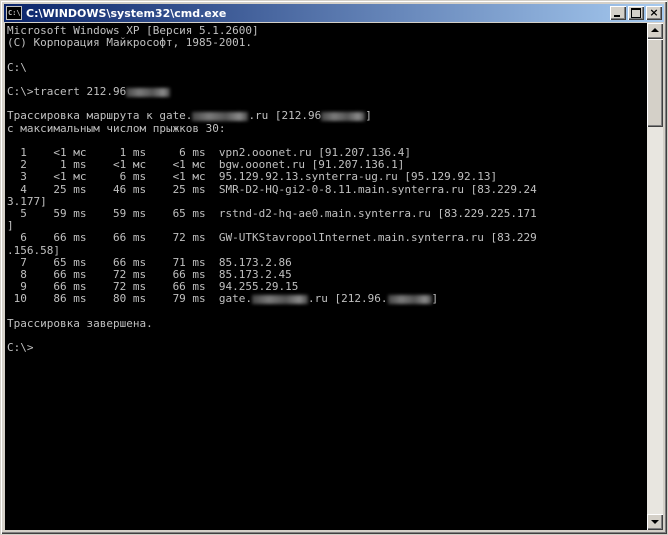 The image size is (668, 535). Describe the element at coordinates (100, 116) in the screenshot. I see `trace-header: Трассировка маршрута к gate.` at that location.